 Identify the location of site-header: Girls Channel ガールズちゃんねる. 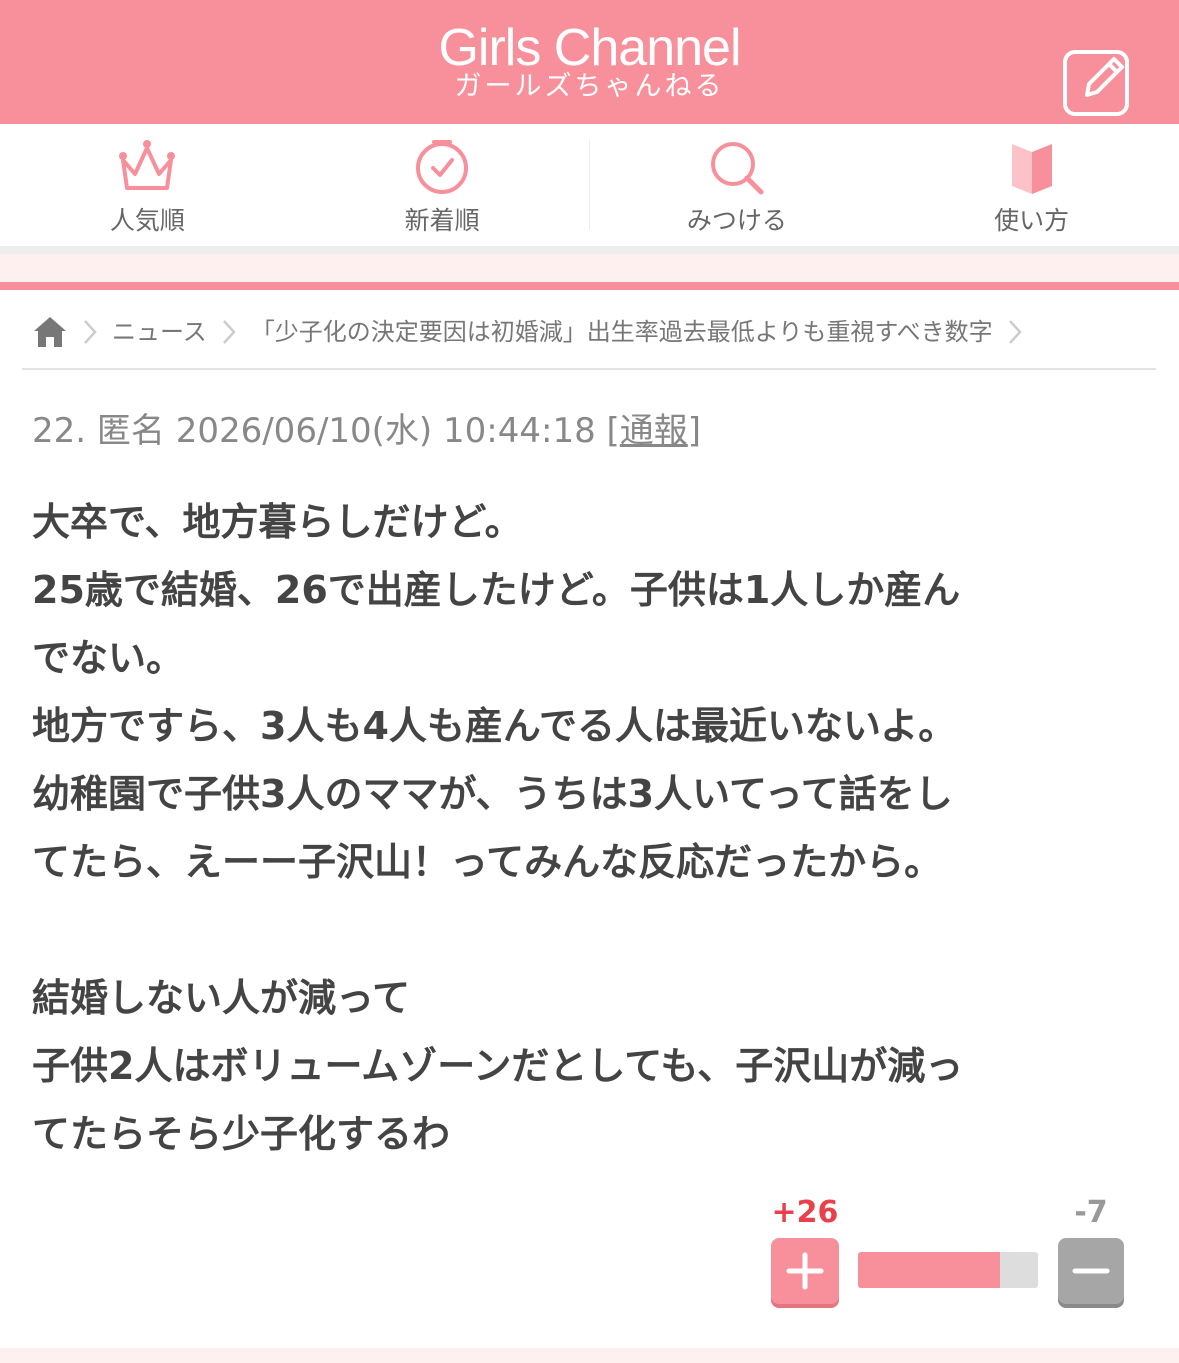
(589, 62).